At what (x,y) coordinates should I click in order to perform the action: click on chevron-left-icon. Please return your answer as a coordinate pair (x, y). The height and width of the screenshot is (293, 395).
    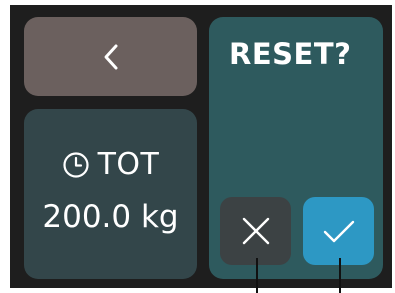
    Looking at the image, I should click on (110, 56).